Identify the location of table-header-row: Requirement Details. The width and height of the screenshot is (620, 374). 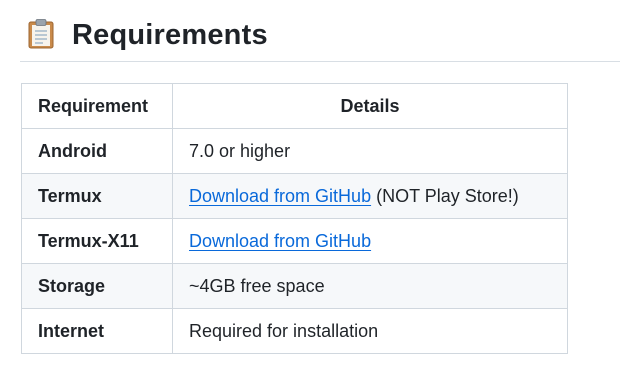
(294, 106).